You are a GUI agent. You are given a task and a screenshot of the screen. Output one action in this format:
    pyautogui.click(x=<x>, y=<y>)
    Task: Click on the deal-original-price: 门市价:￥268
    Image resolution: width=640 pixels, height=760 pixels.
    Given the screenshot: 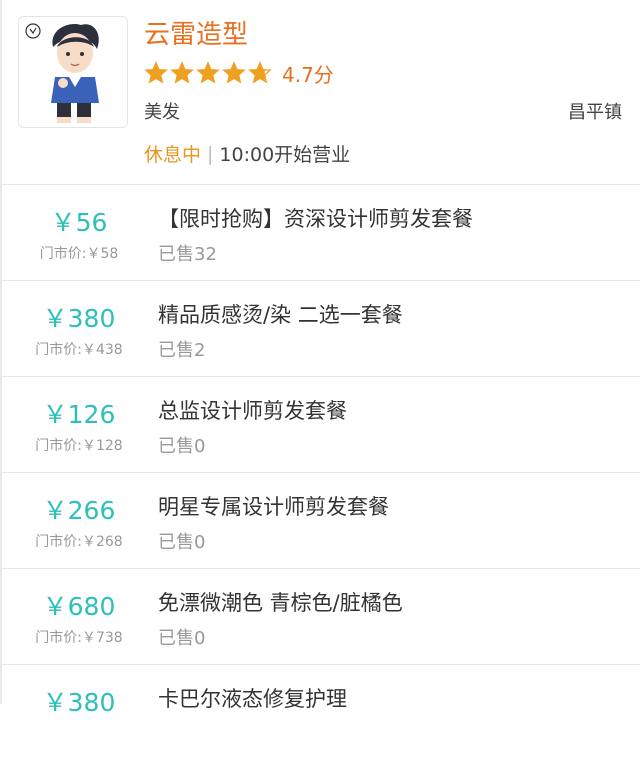 What is the action you would take?
    pyautogui.click(x=79, y=542)
    